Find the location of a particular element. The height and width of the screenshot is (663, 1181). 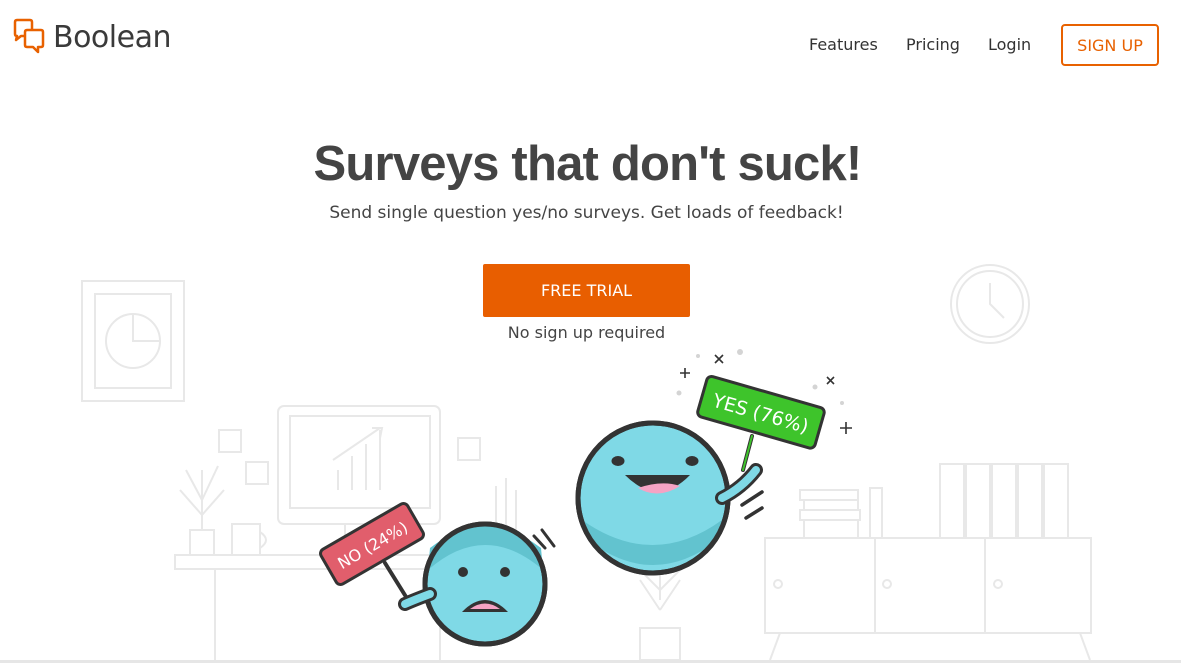

yes-sign is located at coordinates (761, 412).